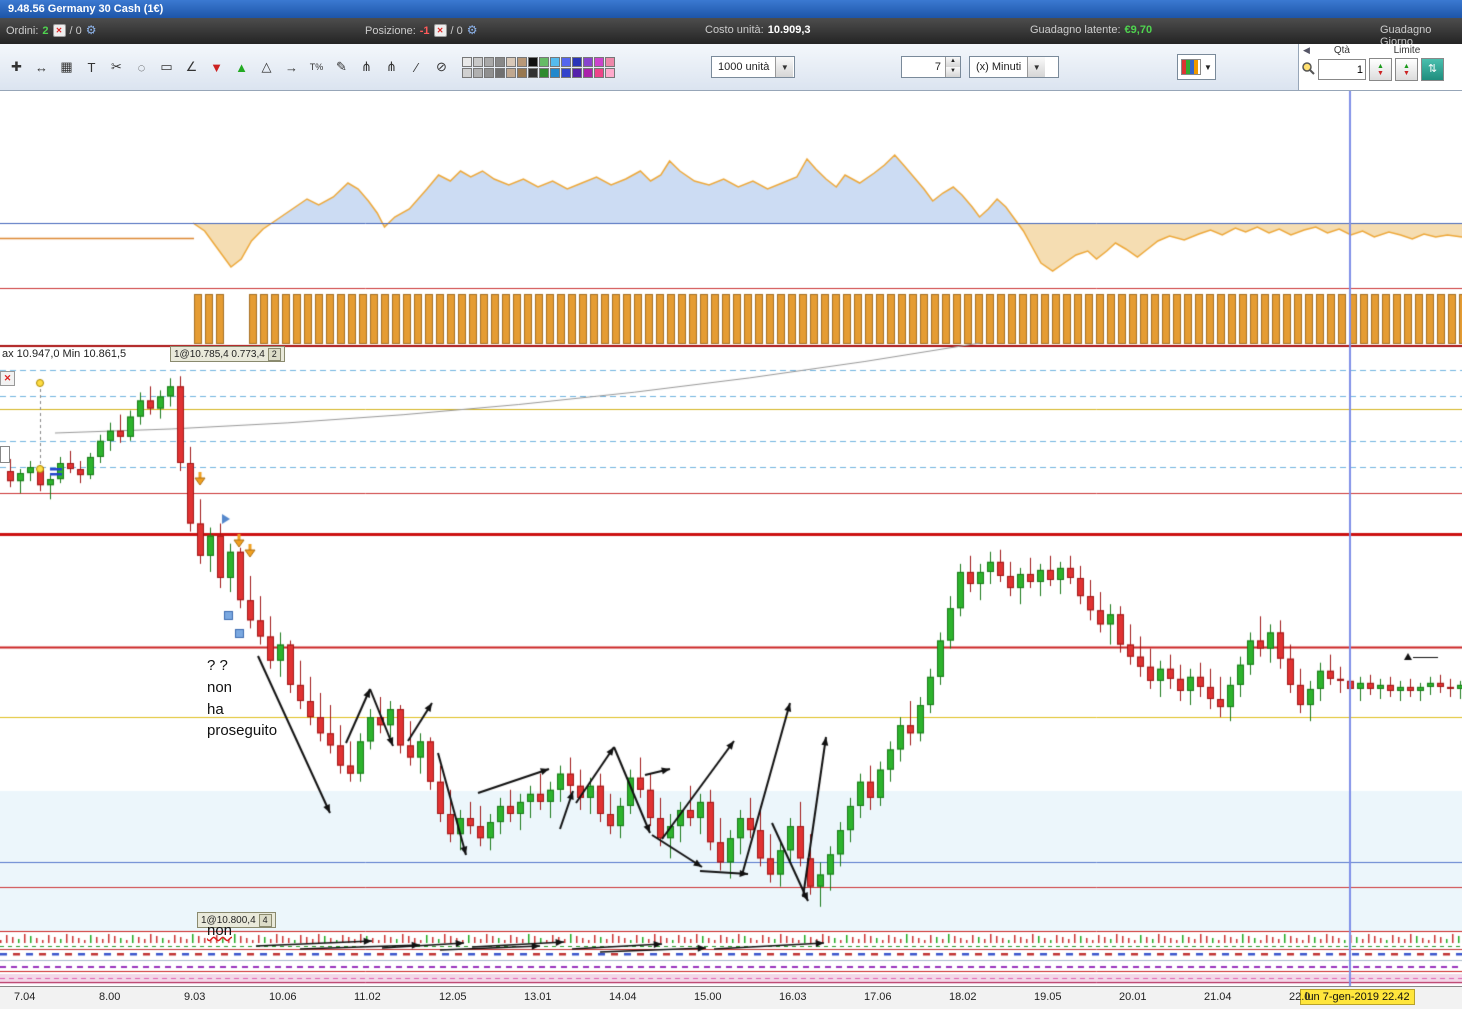 This screenshot has width=1462, height=1009. What do you see at coordinates (931, 67) in the screenshot?
I see `period-stepper: 7 ▲ ▼` at bounding box center [931, 67].